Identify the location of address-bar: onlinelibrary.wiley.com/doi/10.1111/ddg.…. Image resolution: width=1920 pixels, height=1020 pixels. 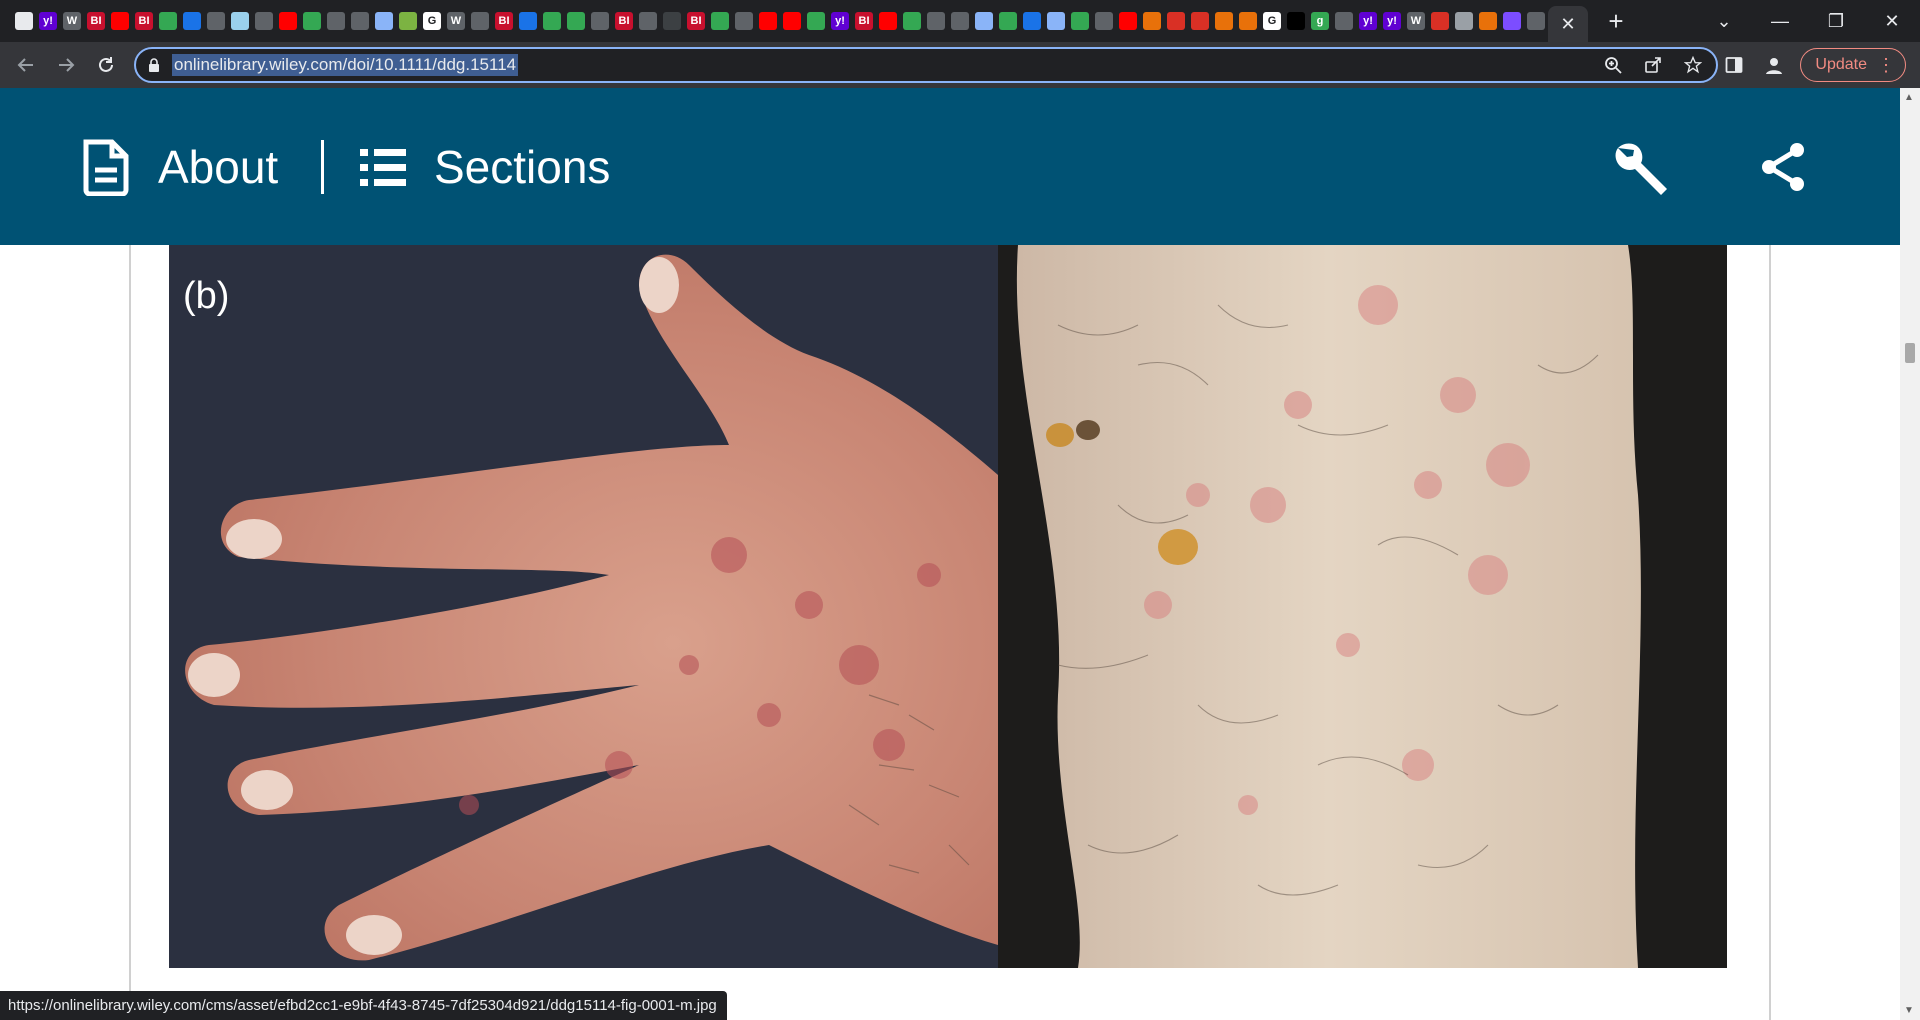
(926, 65).